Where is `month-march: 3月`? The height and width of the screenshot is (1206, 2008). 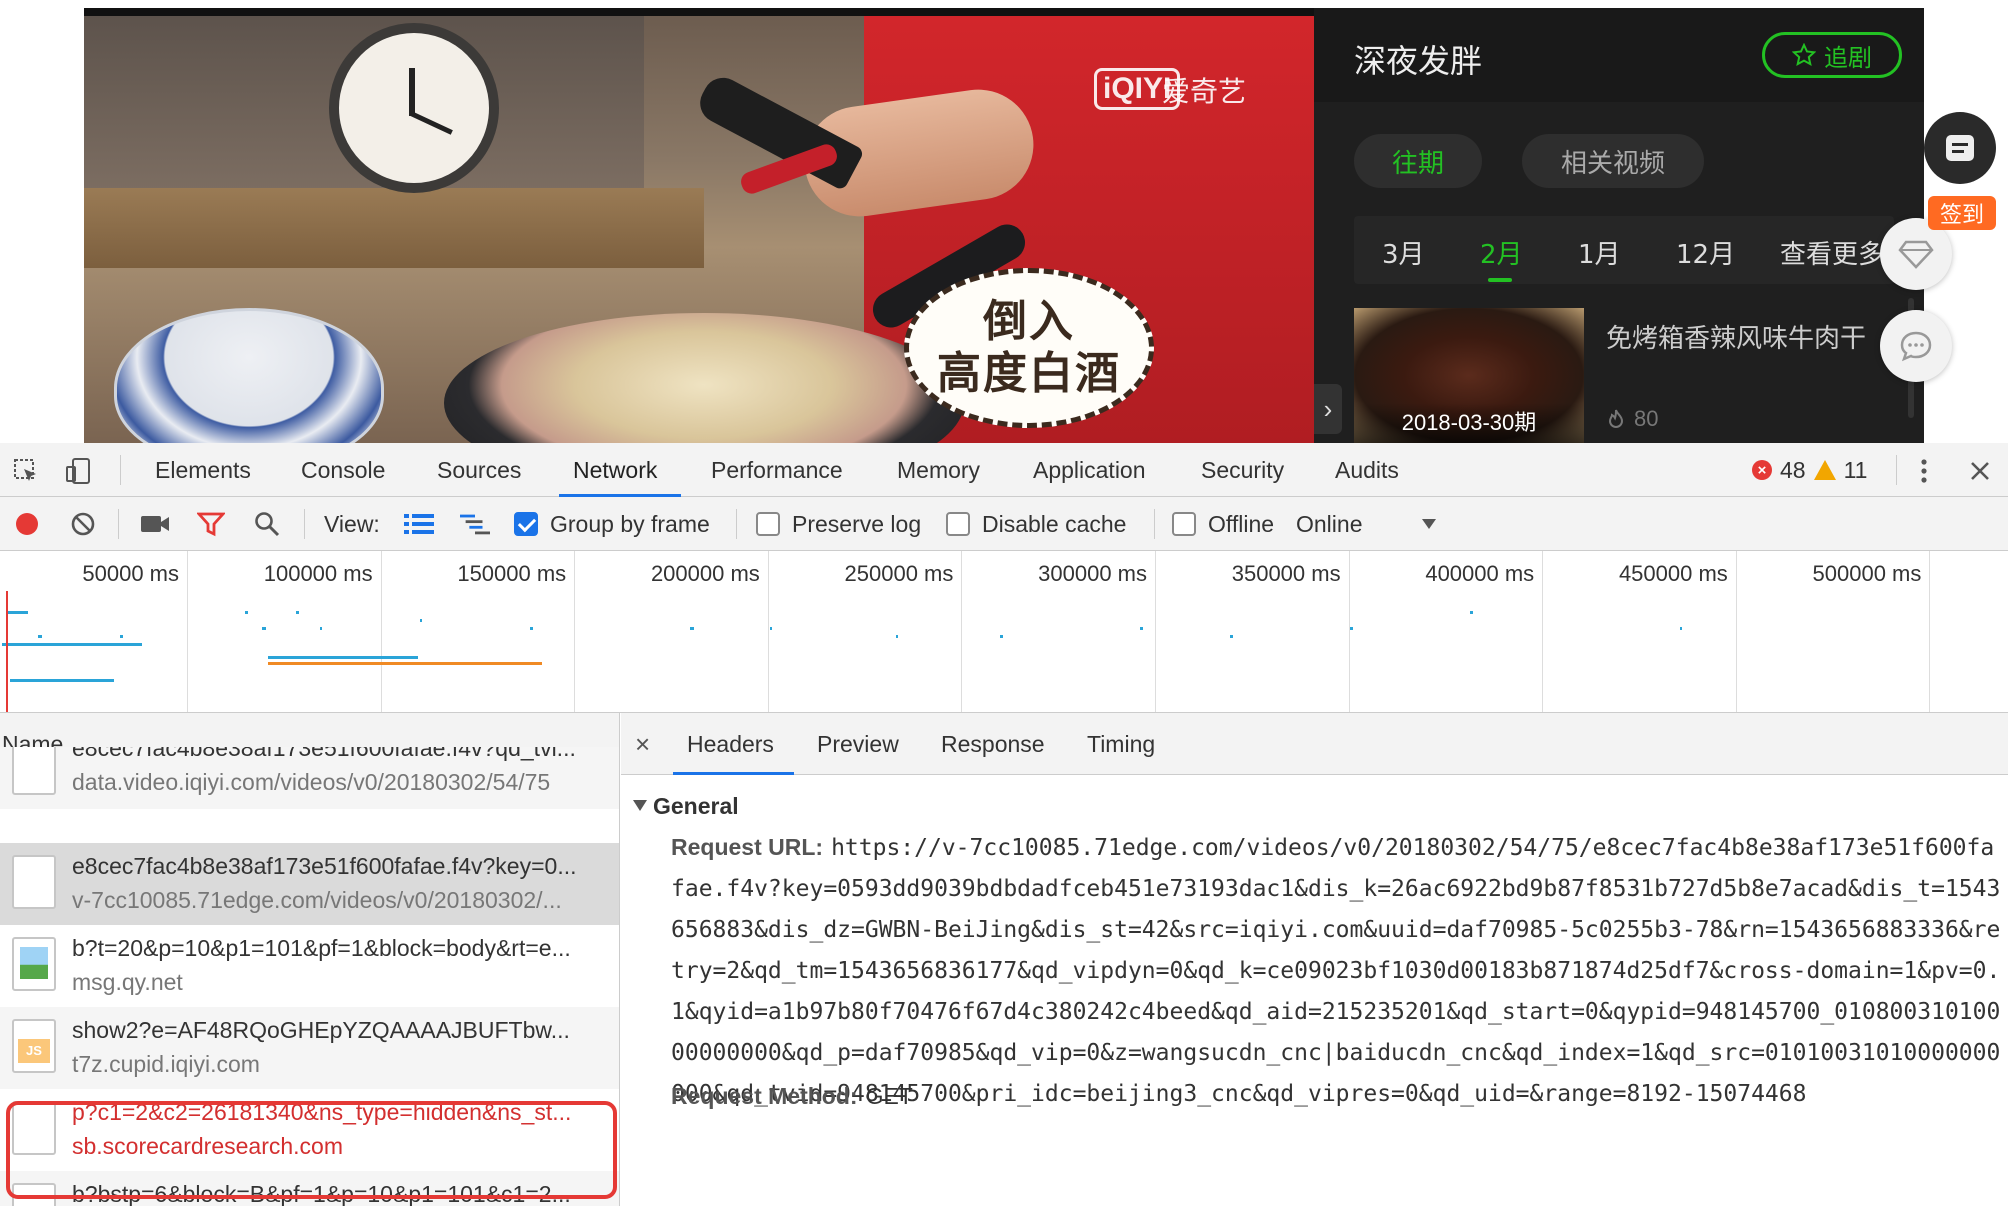 month-march: 3月 is located at coordinates (1403, 252).